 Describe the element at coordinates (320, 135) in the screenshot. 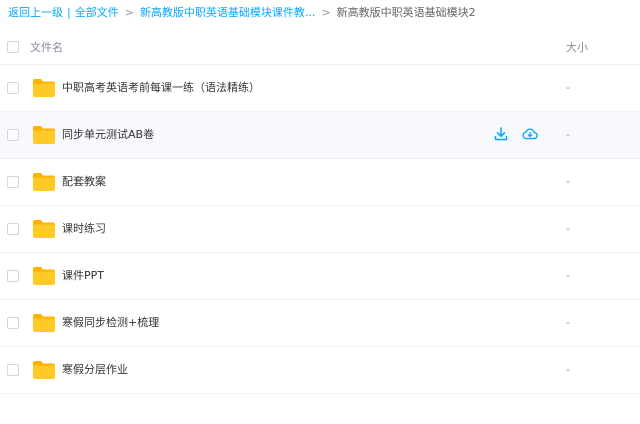

I see `table-row: 同步单元测试AB卷 -` at that location.